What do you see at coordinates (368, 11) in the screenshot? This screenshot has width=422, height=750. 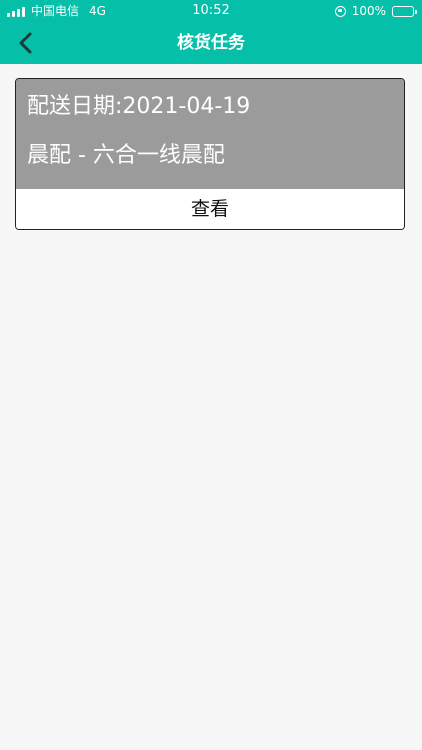 I see `battery-percent: 100%` at bounding box center [368, 11].